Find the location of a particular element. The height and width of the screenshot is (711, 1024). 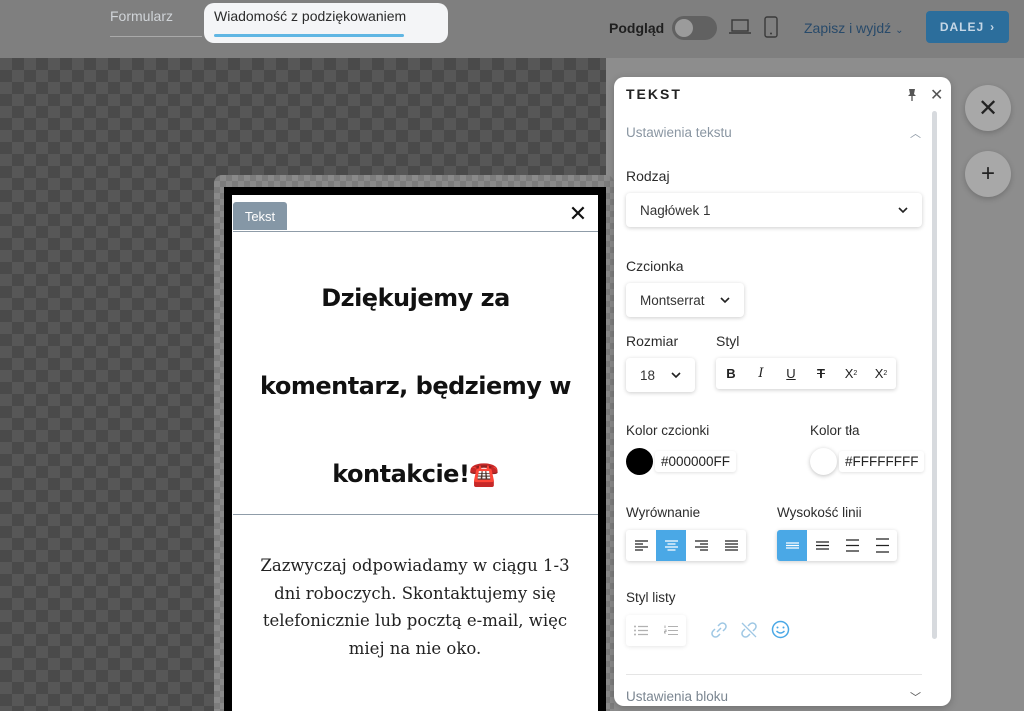

line-height-compact-icon is located at coordinates (792, 545).